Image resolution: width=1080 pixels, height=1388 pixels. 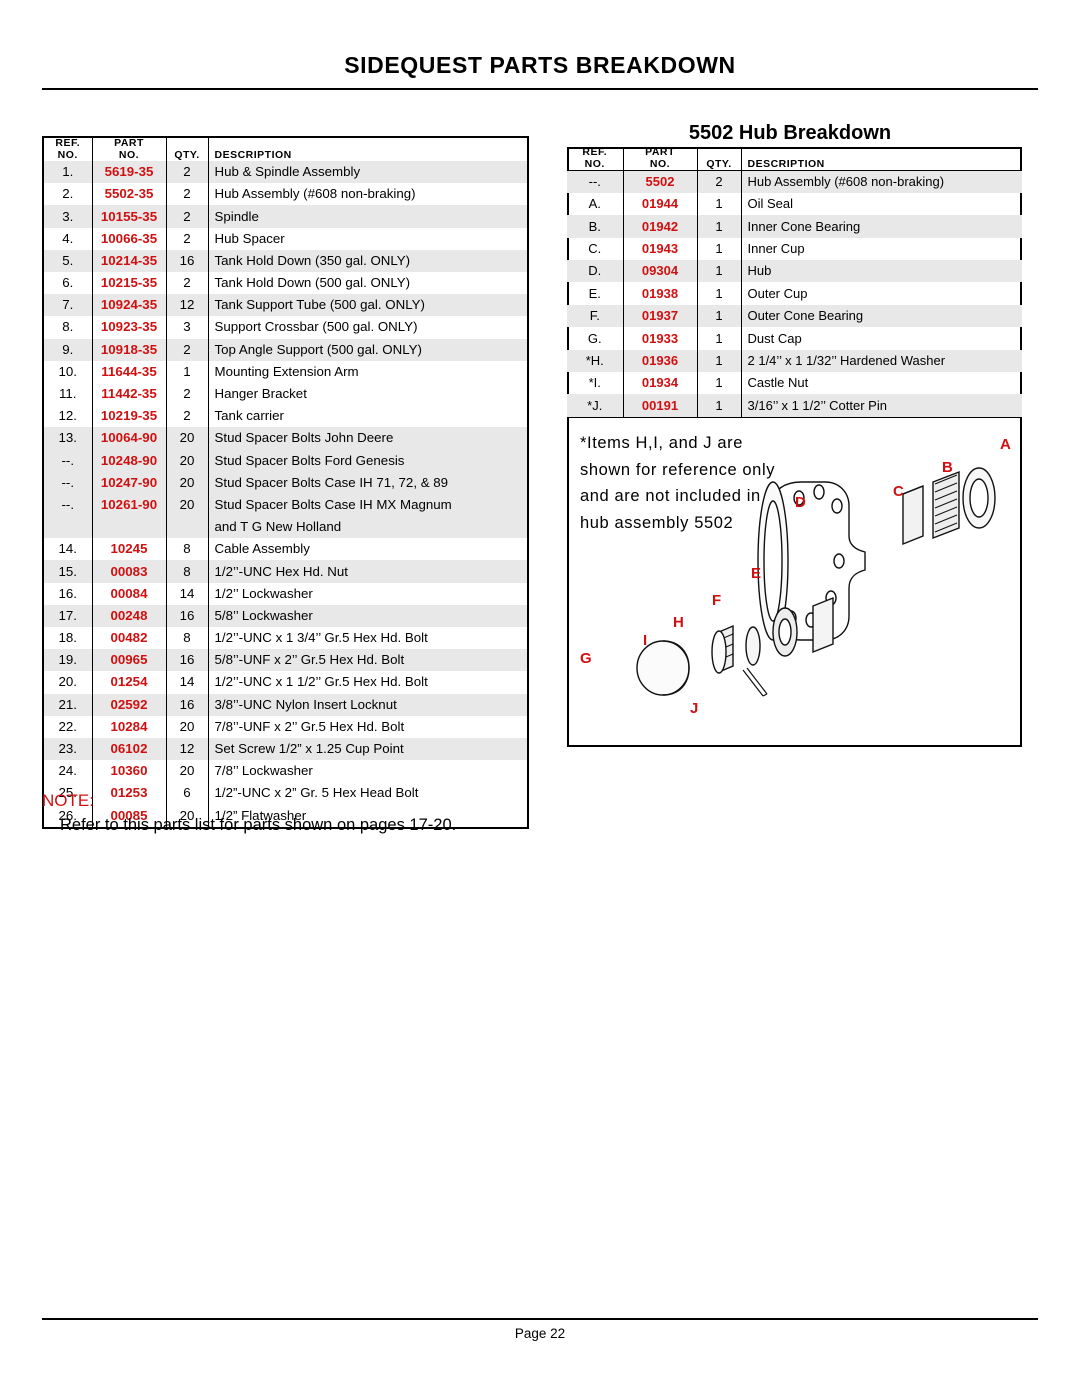 What do you see at coordinates (595, 159) in the screenshot?
I see `hub-header-ref-no: REF. NO.` at bounding box center [595, 159].